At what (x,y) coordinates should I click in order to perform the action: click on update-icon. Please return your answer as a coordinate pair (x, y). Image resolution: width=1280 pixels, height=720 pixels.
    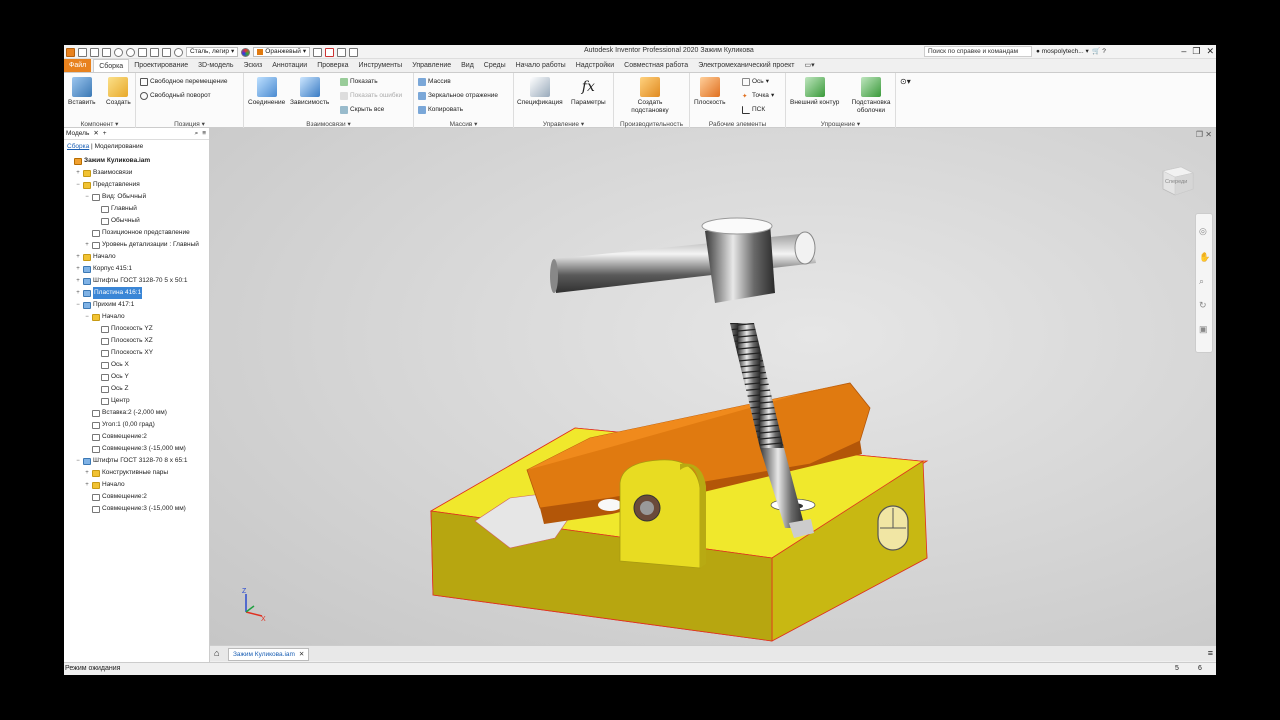
    Looking at the image, I should click on (154, 52).